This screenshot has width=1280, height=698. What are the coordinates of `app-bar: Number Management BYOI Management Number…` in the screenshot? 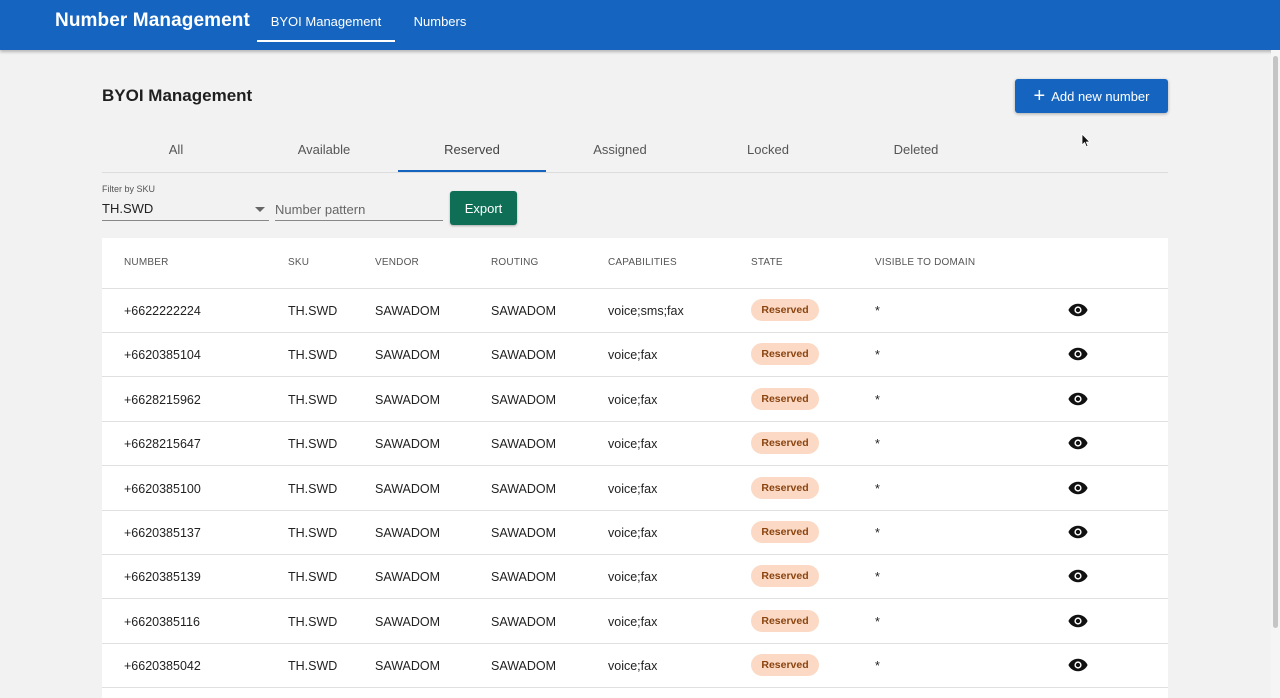 It's located at (640, 25).